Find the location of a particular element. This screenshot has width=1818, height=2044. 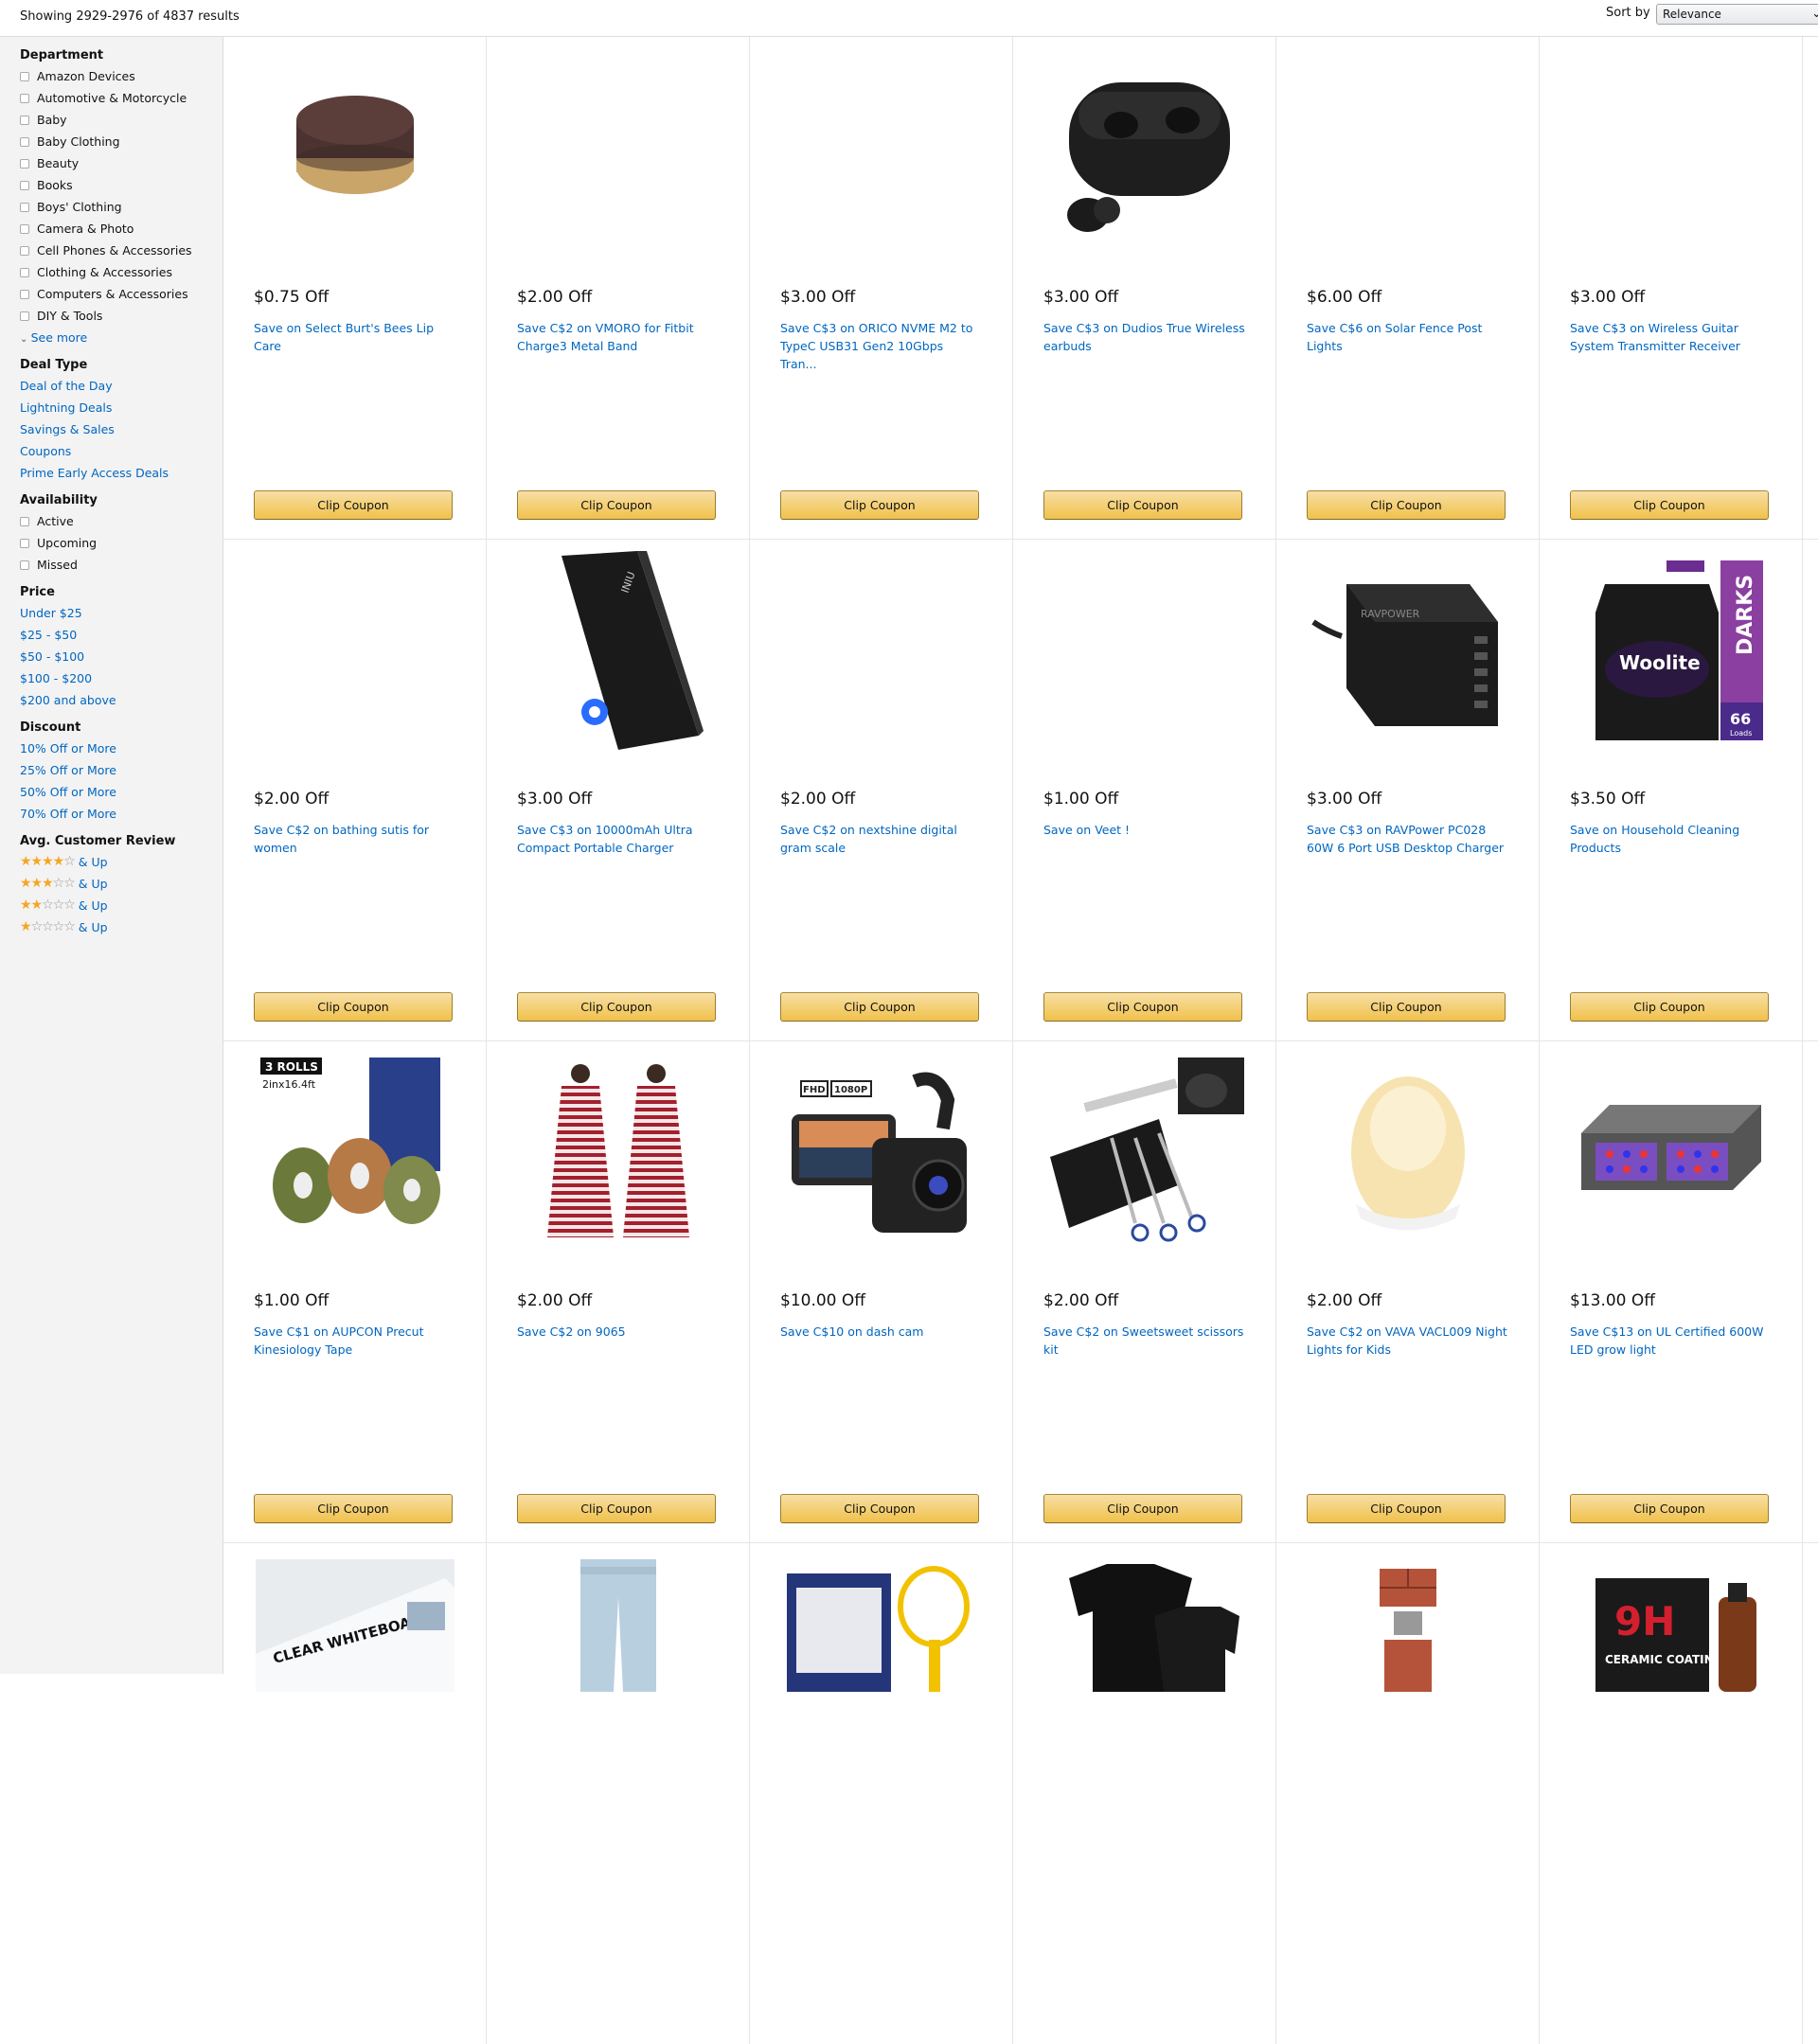

deal-type-link: Savings & Sales is located at coordinates (121, 429).